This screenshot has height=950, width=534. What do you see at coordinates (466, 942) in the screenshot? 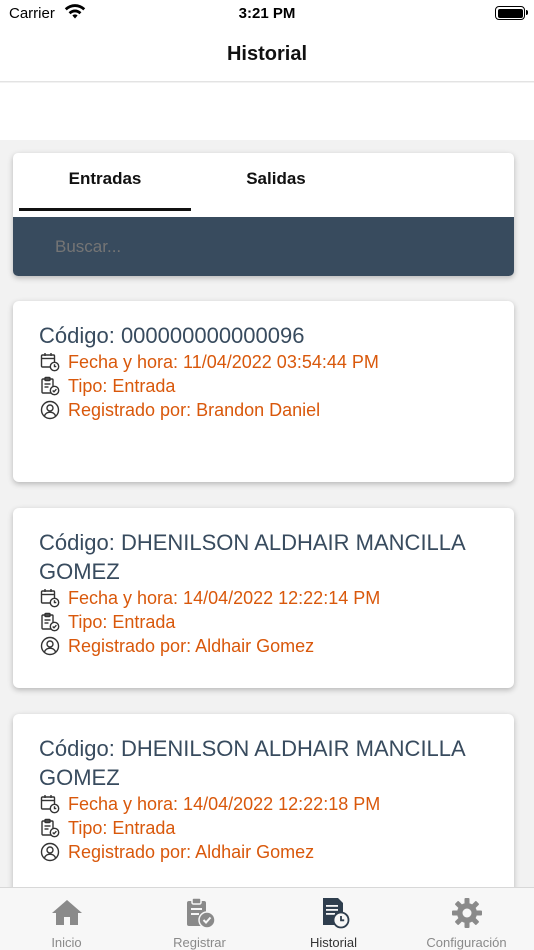
I see `tab-bar-label: Configuración` at bounding box center [466, 942].